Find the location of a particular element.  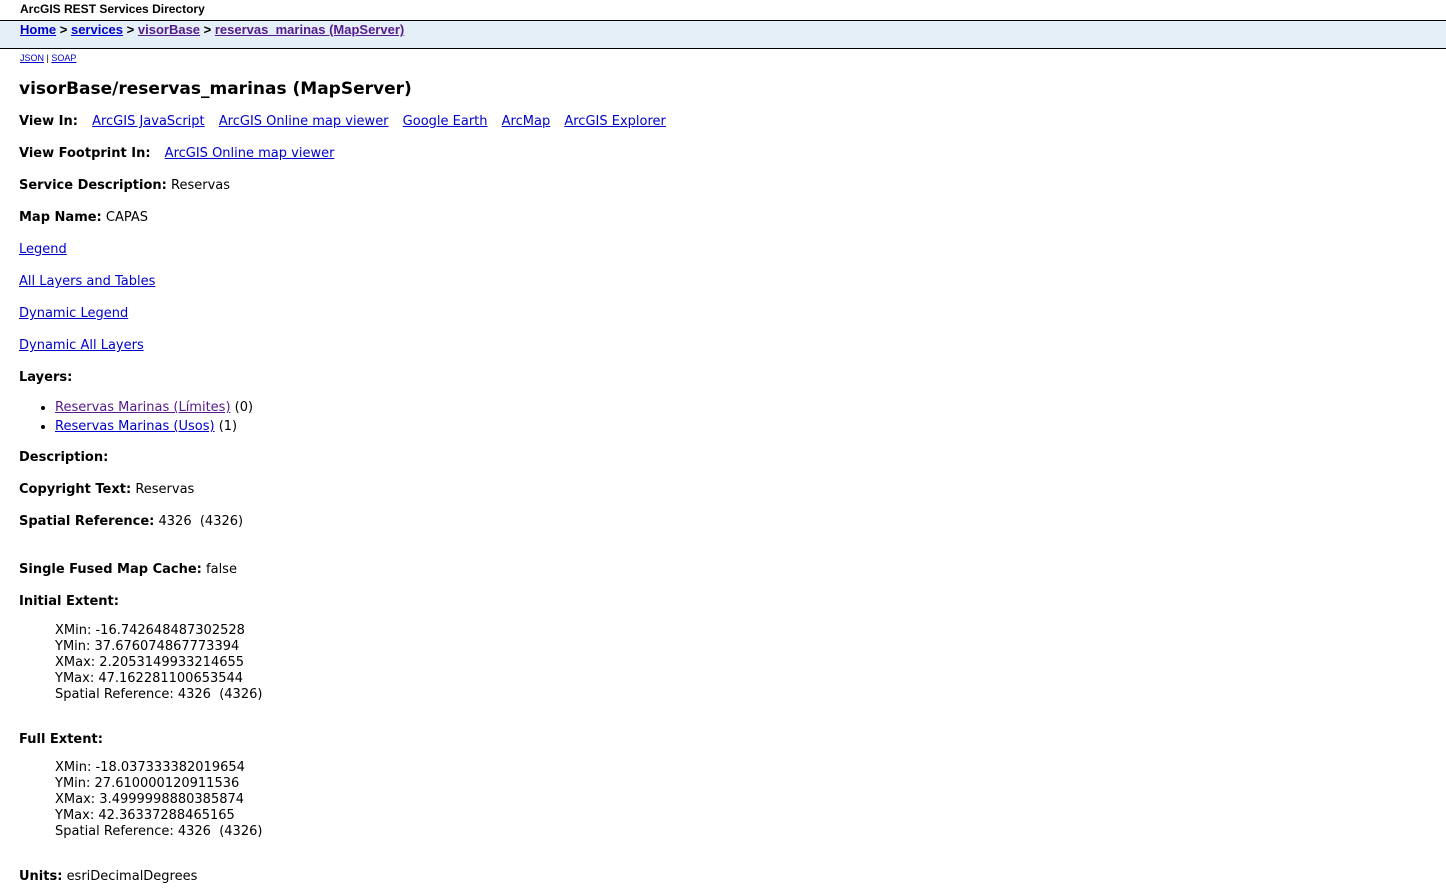

format-links: JSON | SOAP is located at coordinates (48, 58).